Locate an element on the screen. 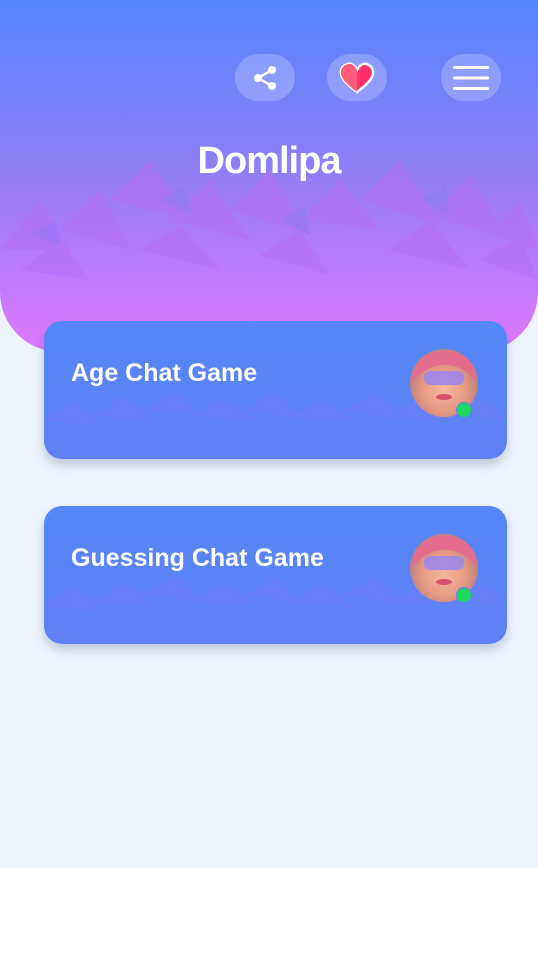 This screenshot has height=956, width=538. share-icon is located at coordinates (265, 77).